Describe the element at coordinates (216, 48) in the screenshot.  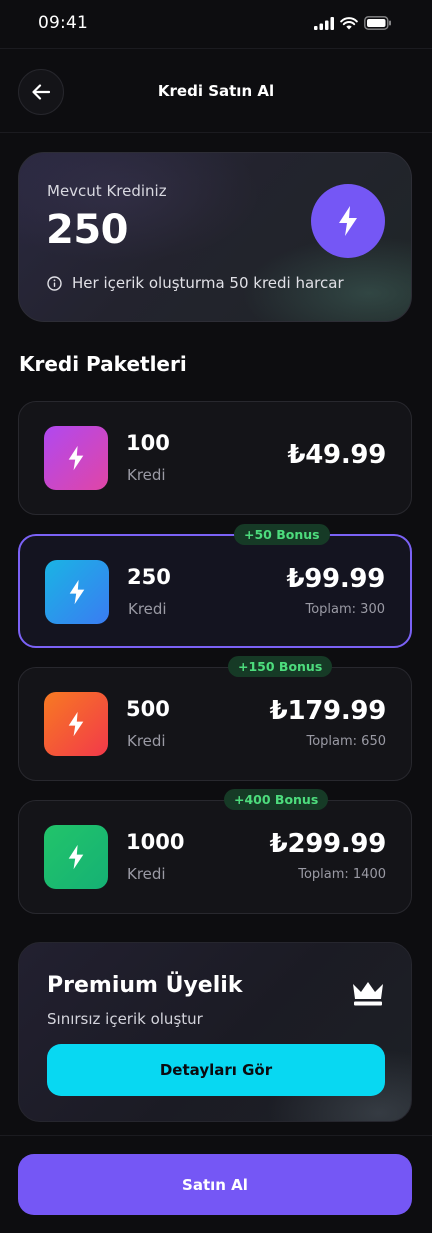
I see `status-divider` at that location.